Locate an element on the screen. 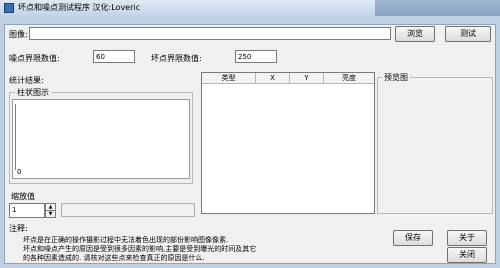  image-label: 图像: is located at coordinates (18, 34).